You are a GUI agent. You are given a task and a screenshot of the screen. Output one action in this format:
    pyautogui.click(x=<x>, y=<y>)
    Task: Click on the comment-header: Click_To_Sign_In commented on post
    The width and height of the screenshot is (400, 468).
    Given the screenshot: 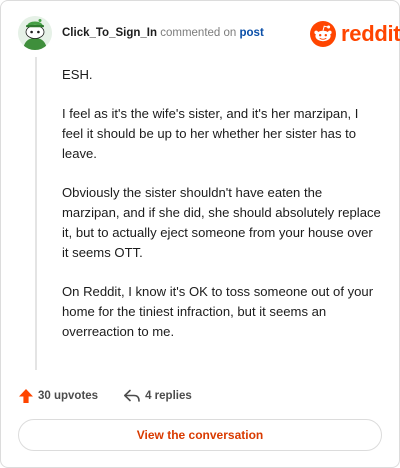 What is the action you would take?
    pyautogui.click(x=163, y=33)
    